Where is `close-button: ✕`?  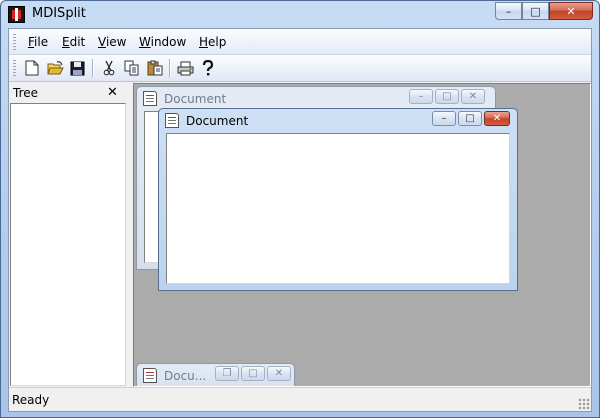
close-button: ✕ is located at coordinates (571, 11).